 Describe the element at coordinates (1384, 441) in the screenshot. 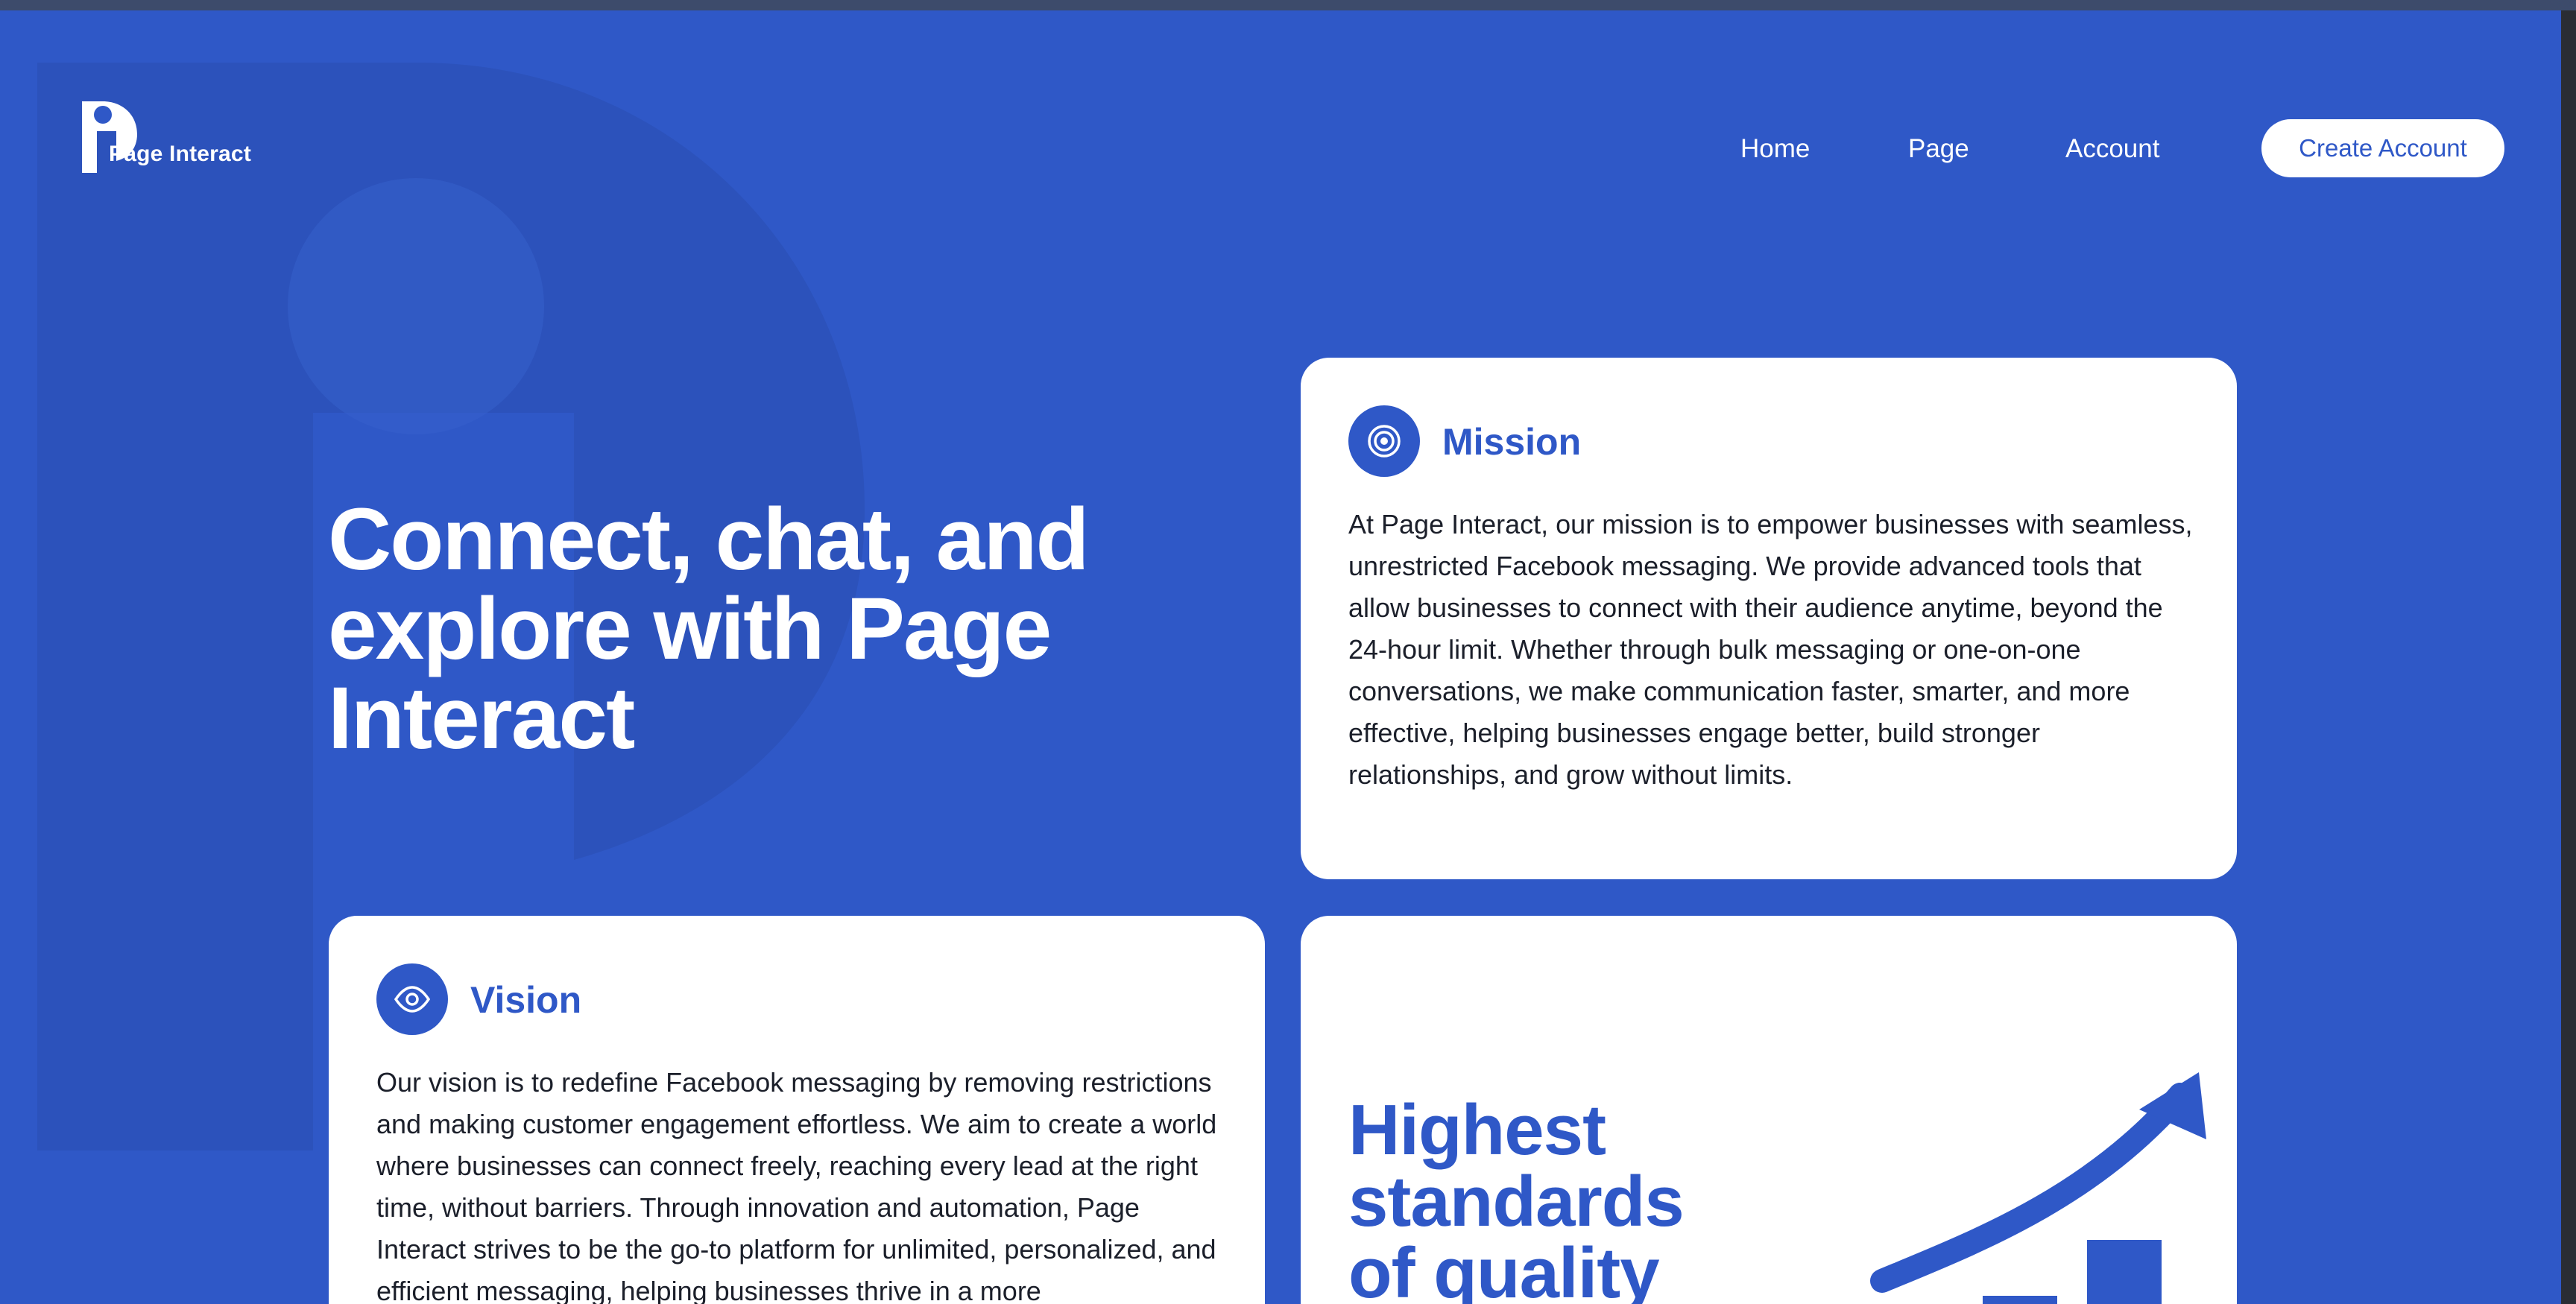

I see `target-icon` at that location.